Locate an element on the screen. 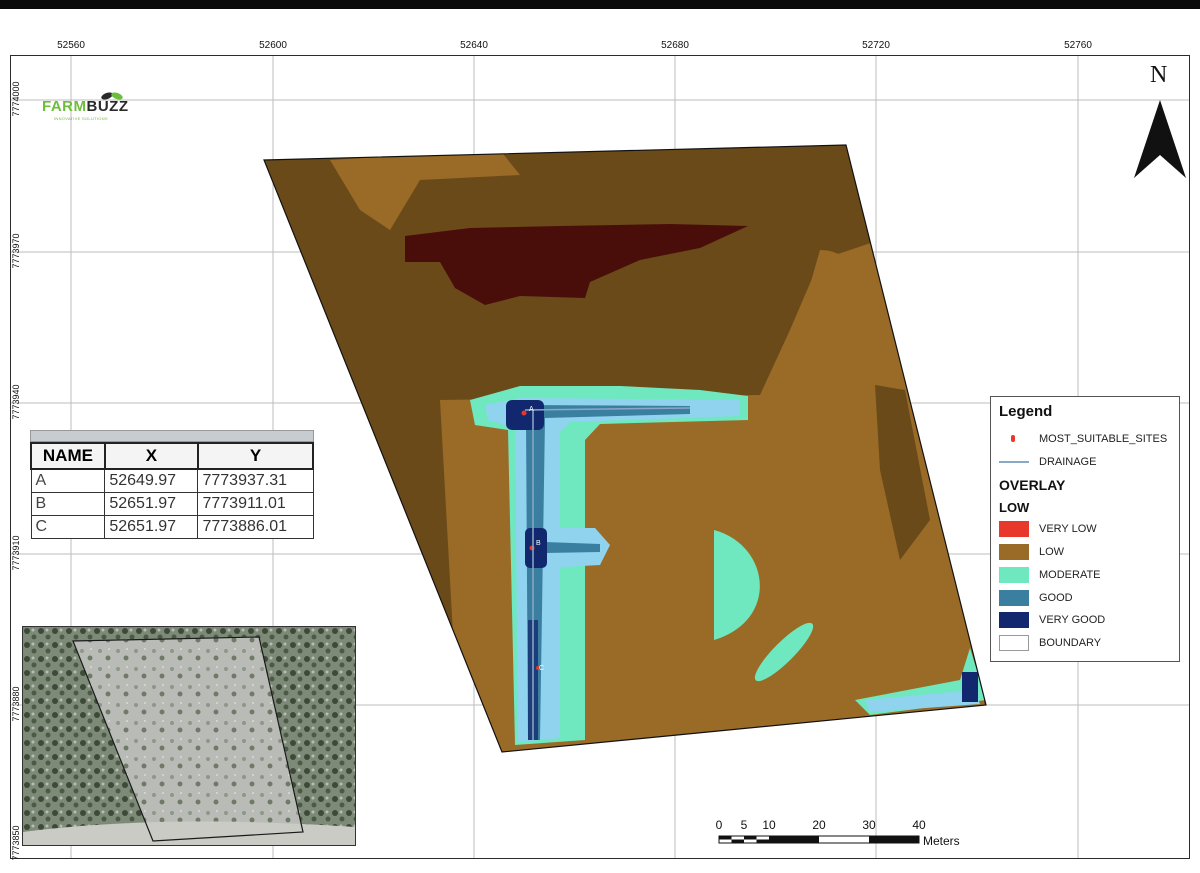 Image resolution: width=1200 pixels, height=873 pixels. legend-item-class: BOUNDARY is located at coordinates (1050, 643).